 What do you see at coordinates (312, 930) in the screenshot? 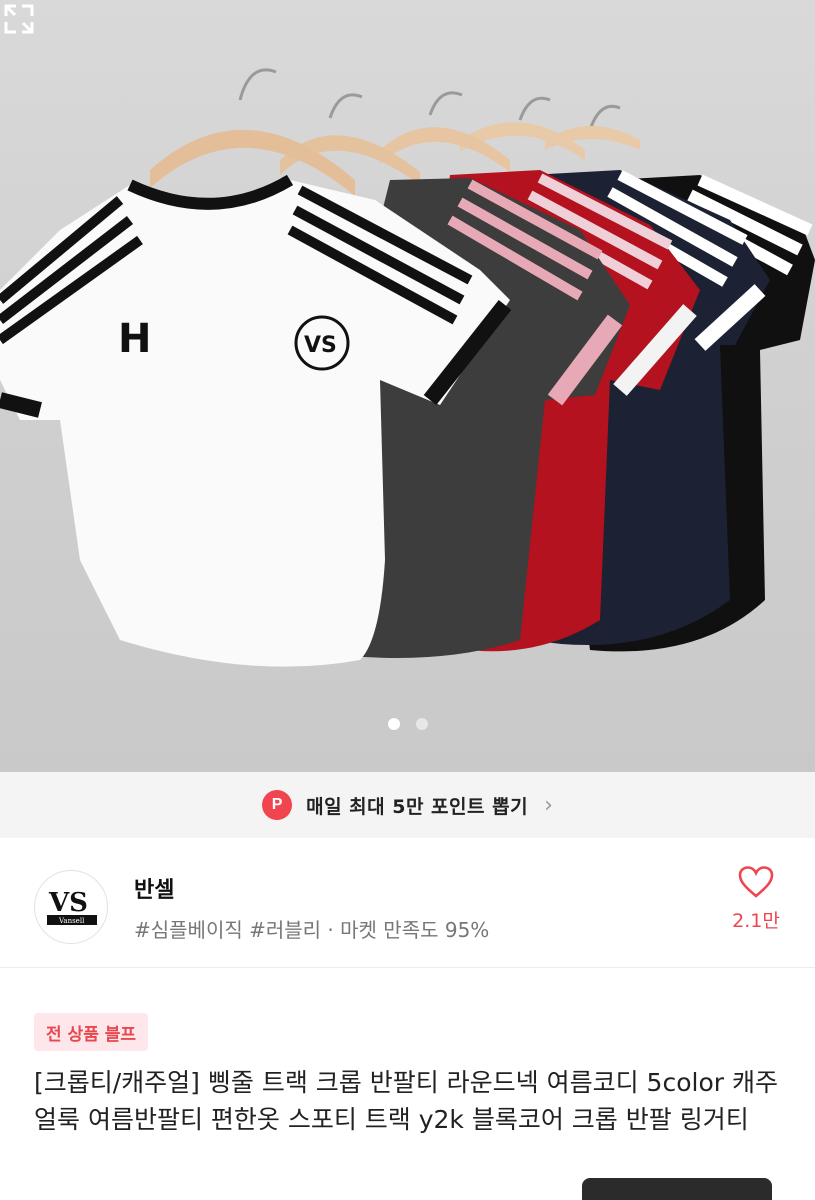
I see `shop-tags: #심플베이직 #러블리 · 마켓 만족도 95%` at bounding box center [312, 930].